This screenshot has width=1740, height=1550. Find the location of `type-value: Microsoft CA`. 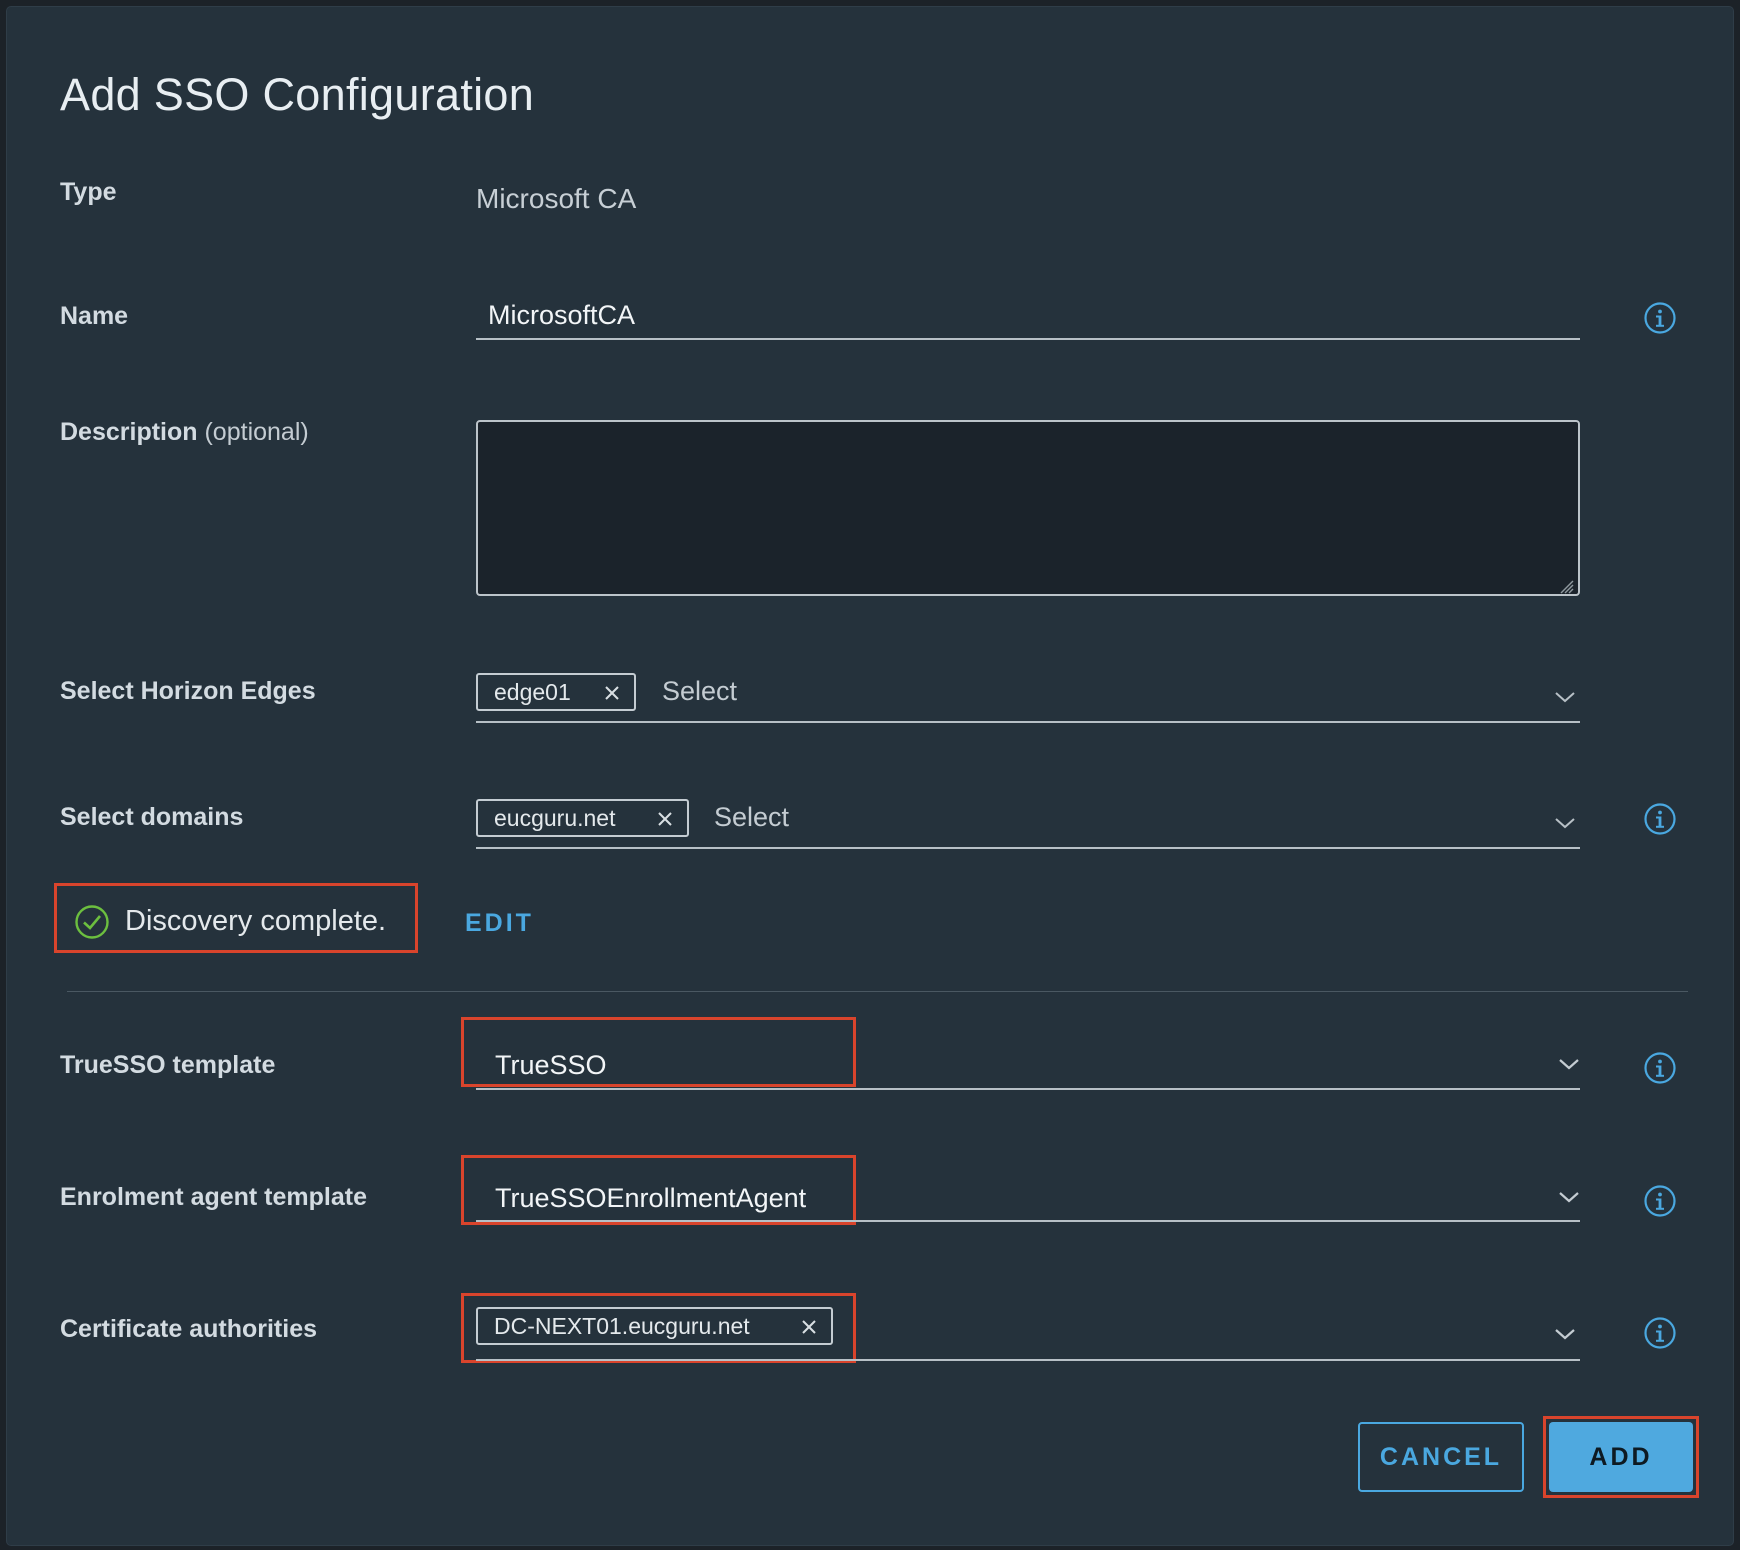

type-value: Microsoft CA is located at coordinates (556, 198).